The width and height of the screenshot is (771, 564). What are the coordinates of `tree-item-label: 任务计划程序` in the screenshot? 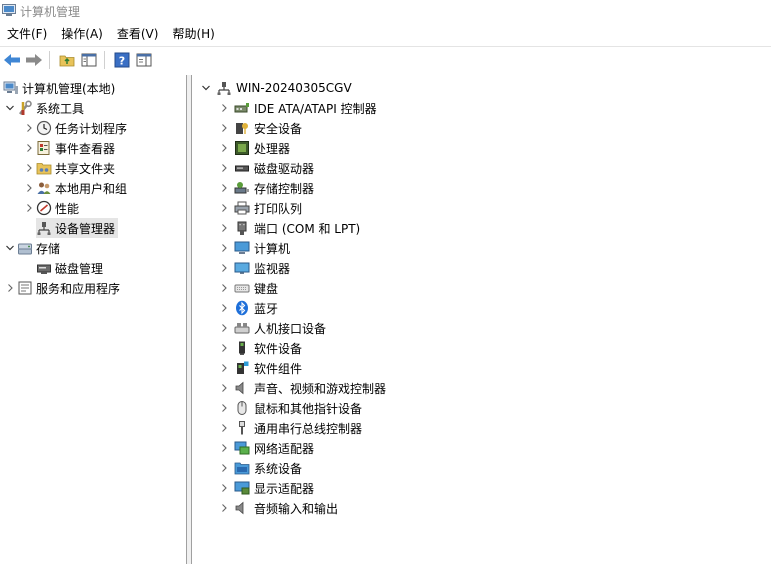 It's located at (91, 128).